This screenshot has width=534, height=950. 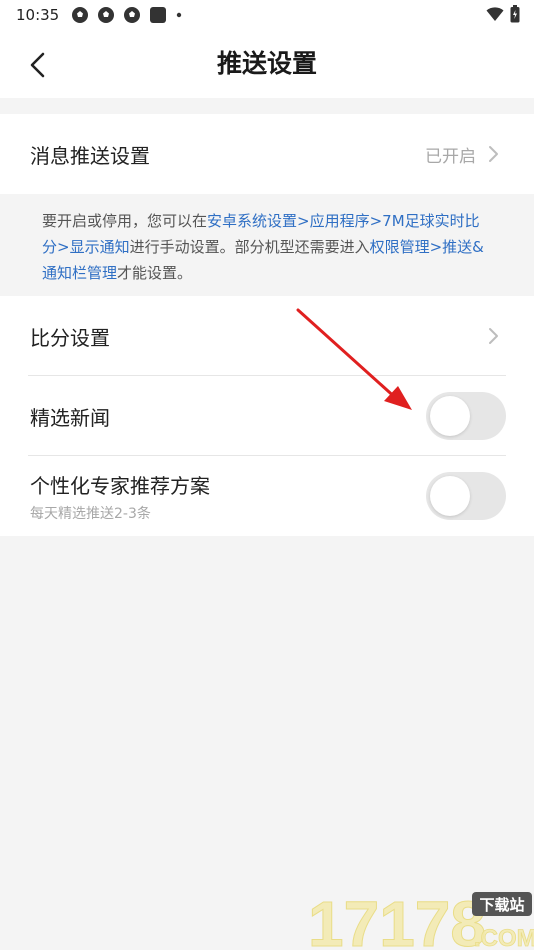 I want to click on push-settings-row: 消息推送设置 已开启, so click(x=267, y=154).